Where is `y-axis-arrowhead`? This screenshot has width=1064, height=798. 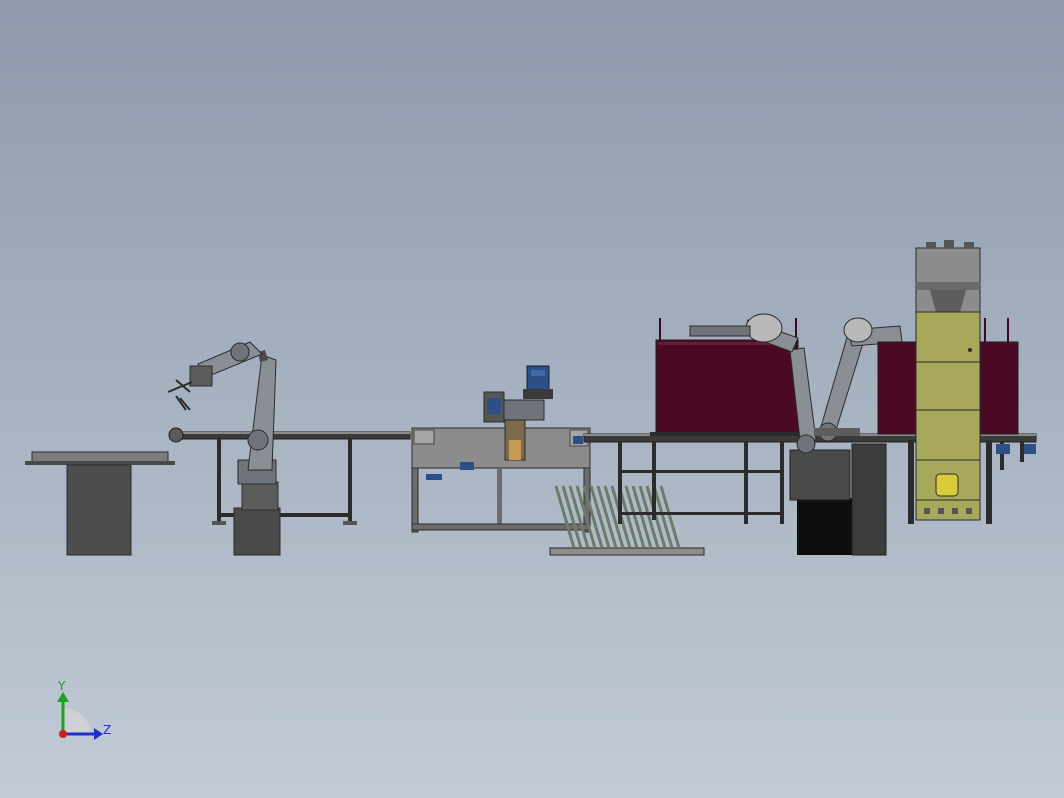
y-axis-arrowhead is located at coordinates (63, 697).